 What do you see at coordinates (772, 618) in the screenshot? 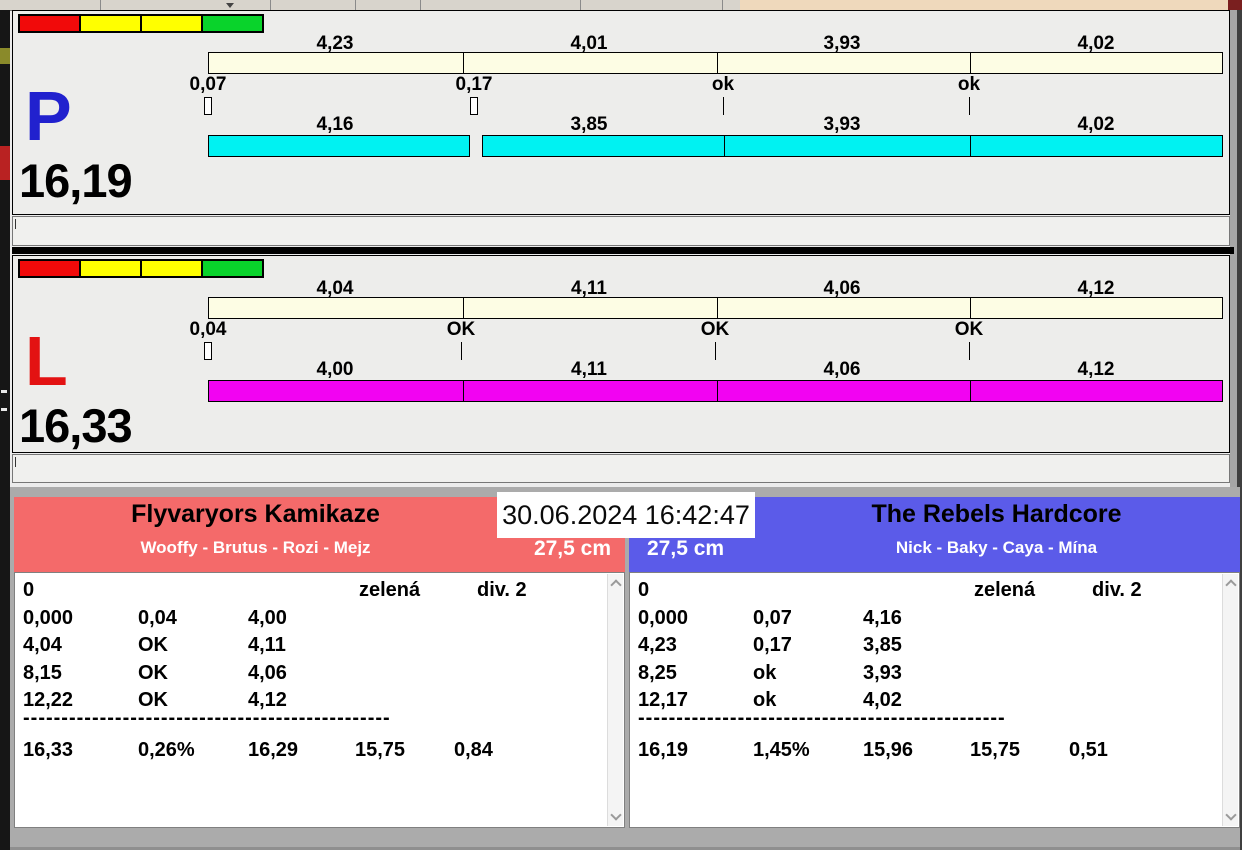
I see `result-cell: 0,07` at bounding box center [772, 618].